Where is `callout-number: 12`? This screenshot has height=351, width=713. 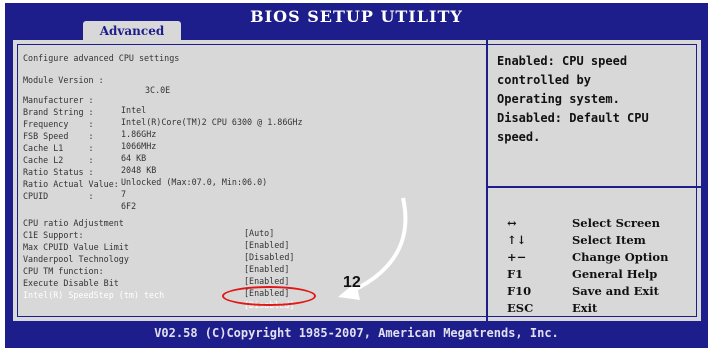
callout-number: 12 is located at coordinates (352, 282).